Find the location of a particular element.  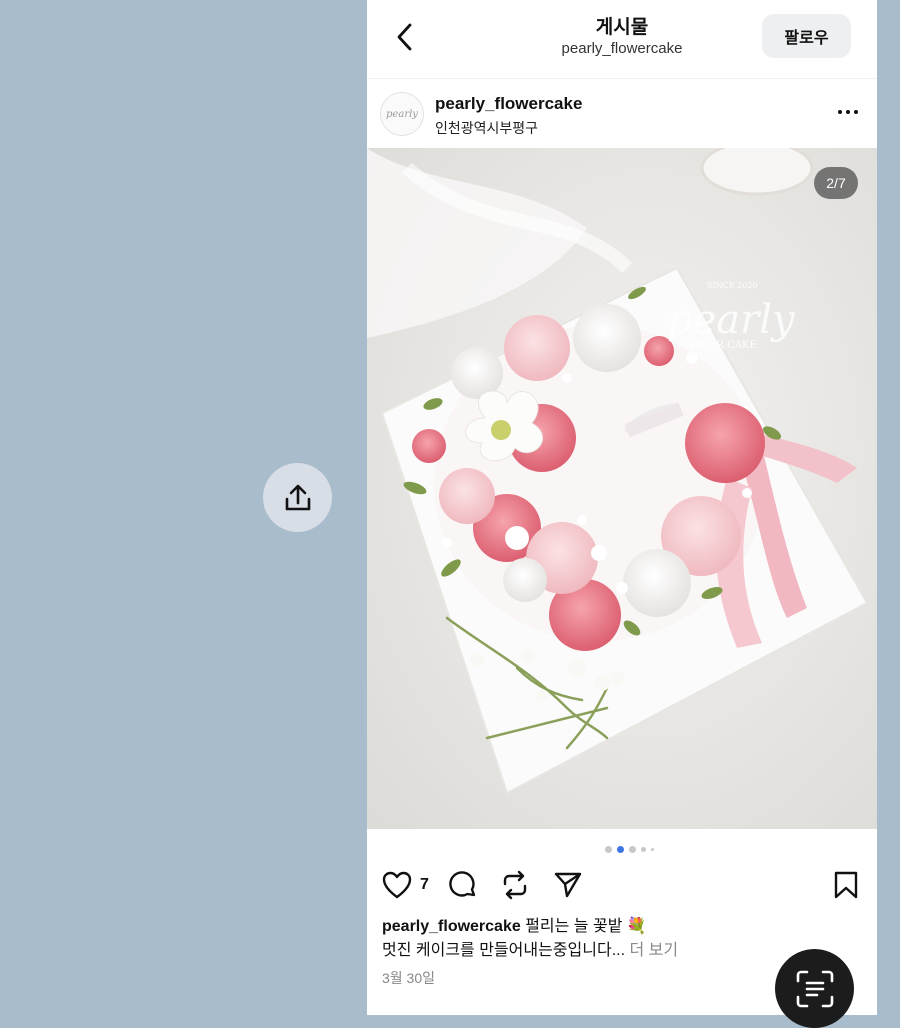

send-button is located at coordinates (568, 885).